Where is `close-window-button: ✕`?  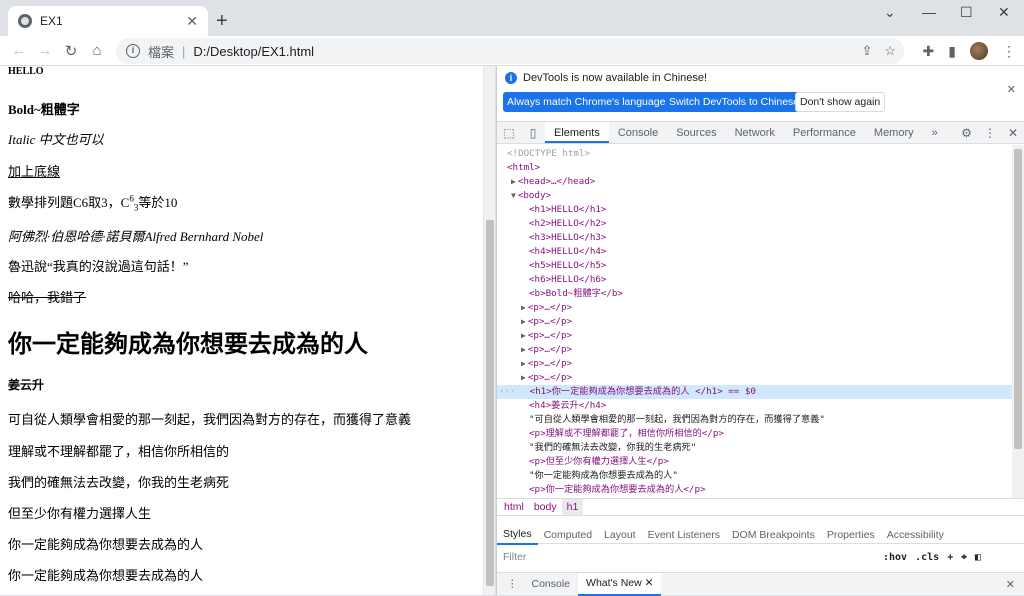 close-window-button: ✕ is located at coordinates (1004, 12).